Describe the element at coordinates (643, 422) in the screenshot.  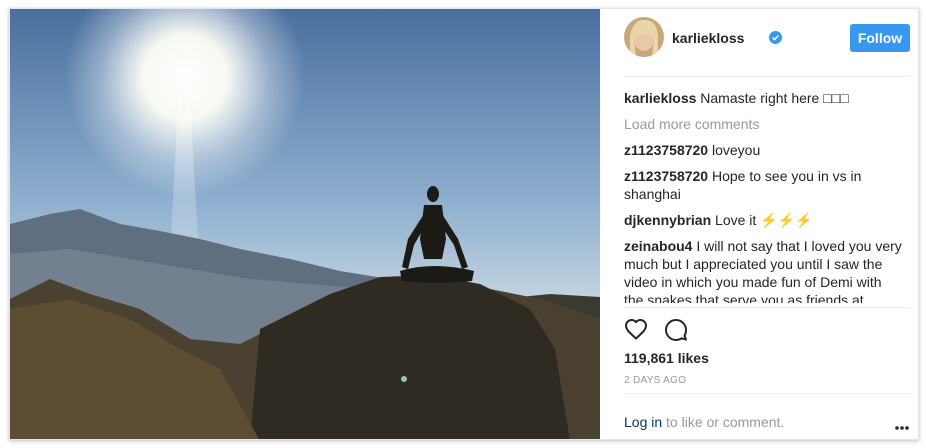
I see `login-link: Log in` at that location.